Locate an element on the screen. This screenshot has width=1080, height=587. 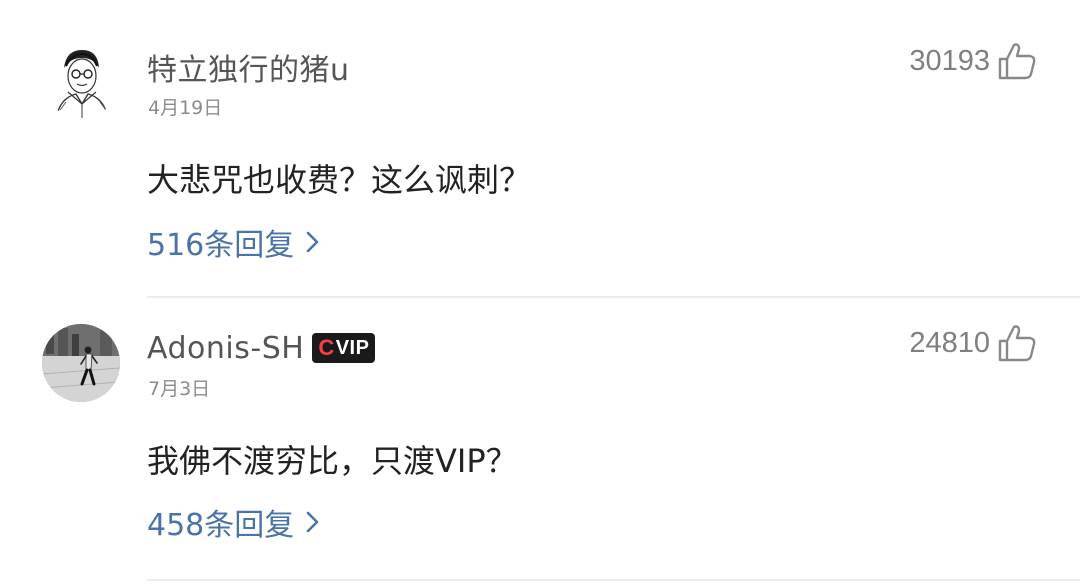
vip-badge-label: VIP is located at coordinates (352, 347).